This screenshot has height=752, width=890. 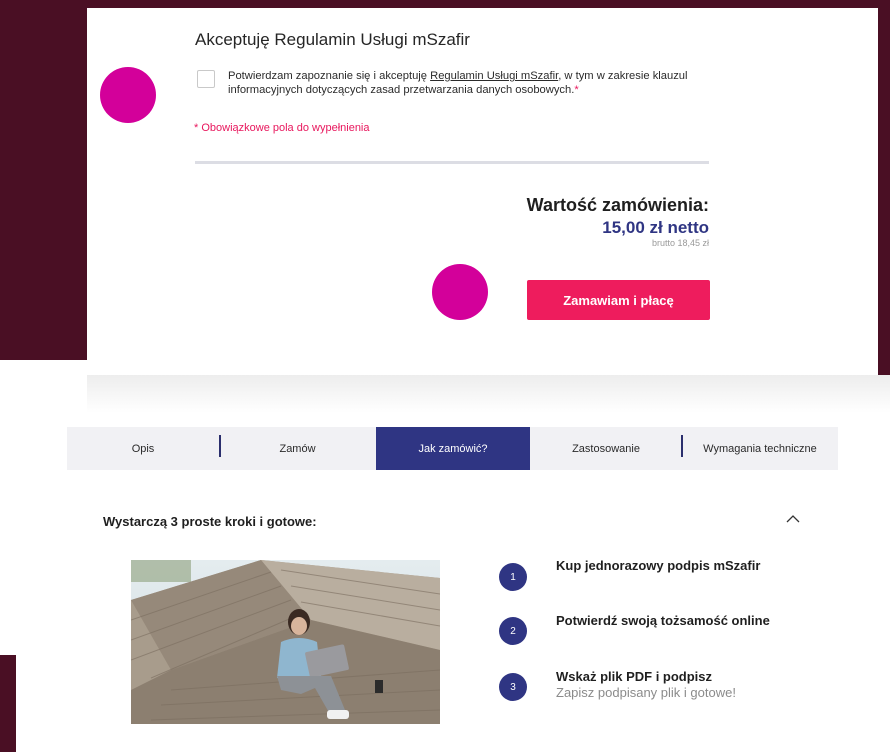 I want to click on step-number-badge: 2, so click(x=513, y=631).